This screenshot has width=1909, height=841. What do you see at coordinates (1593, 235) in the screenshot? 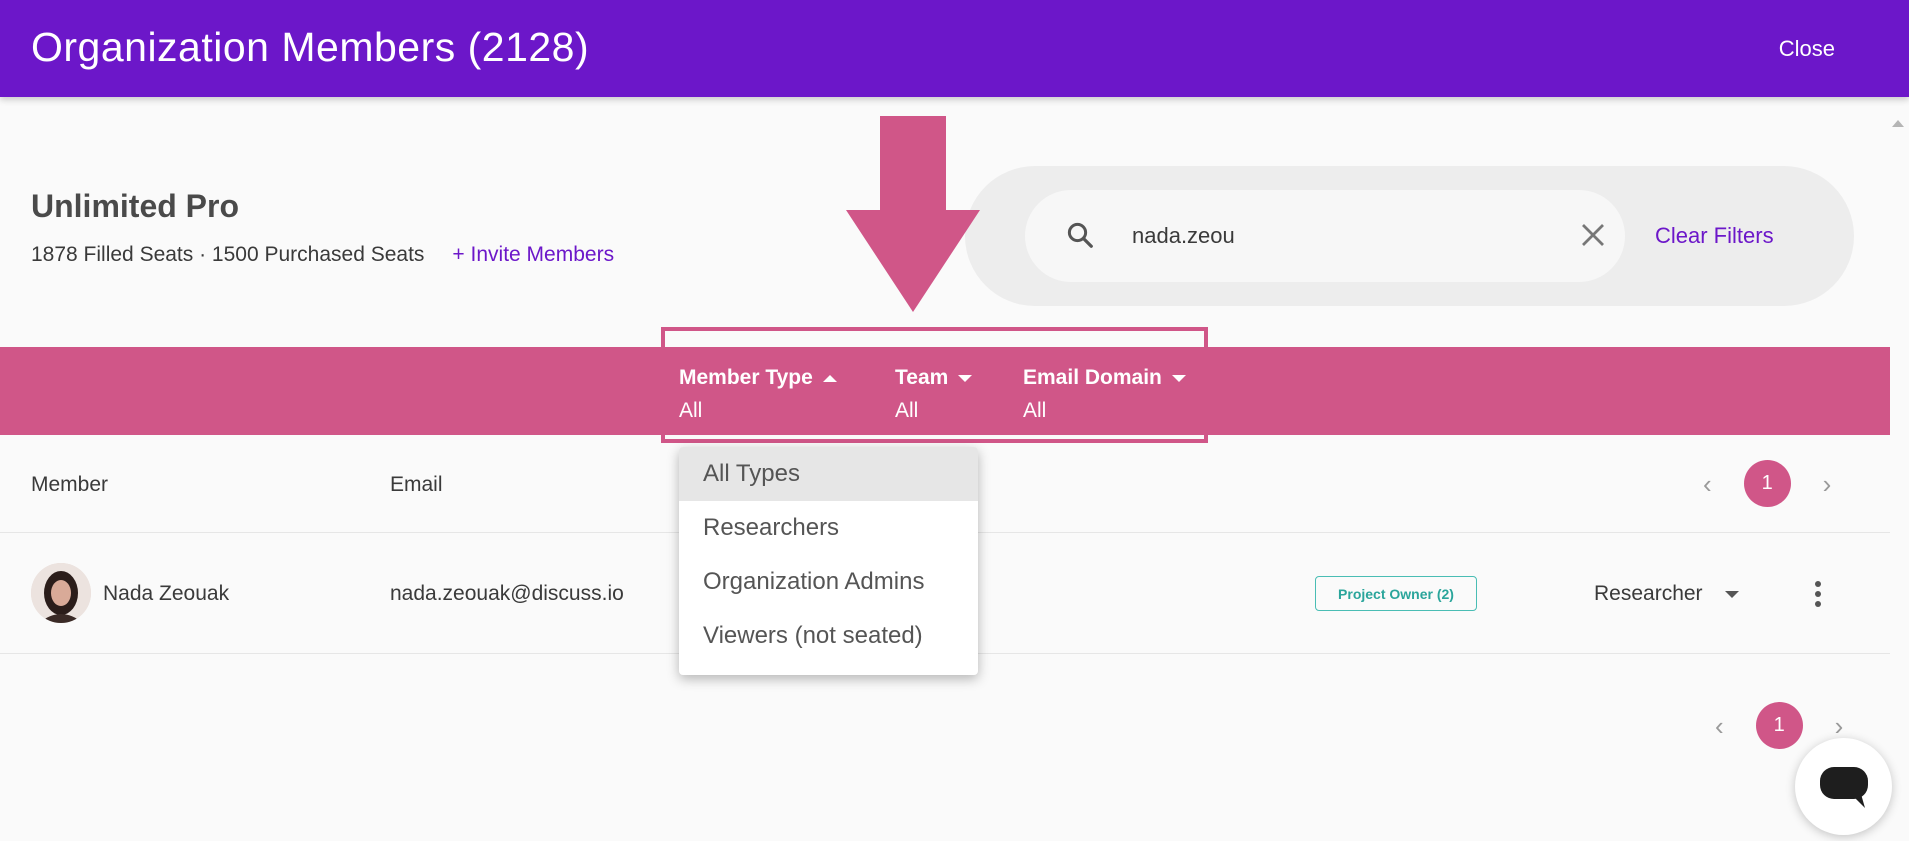
I see `close-icon` at bounding box center [1593, 235].